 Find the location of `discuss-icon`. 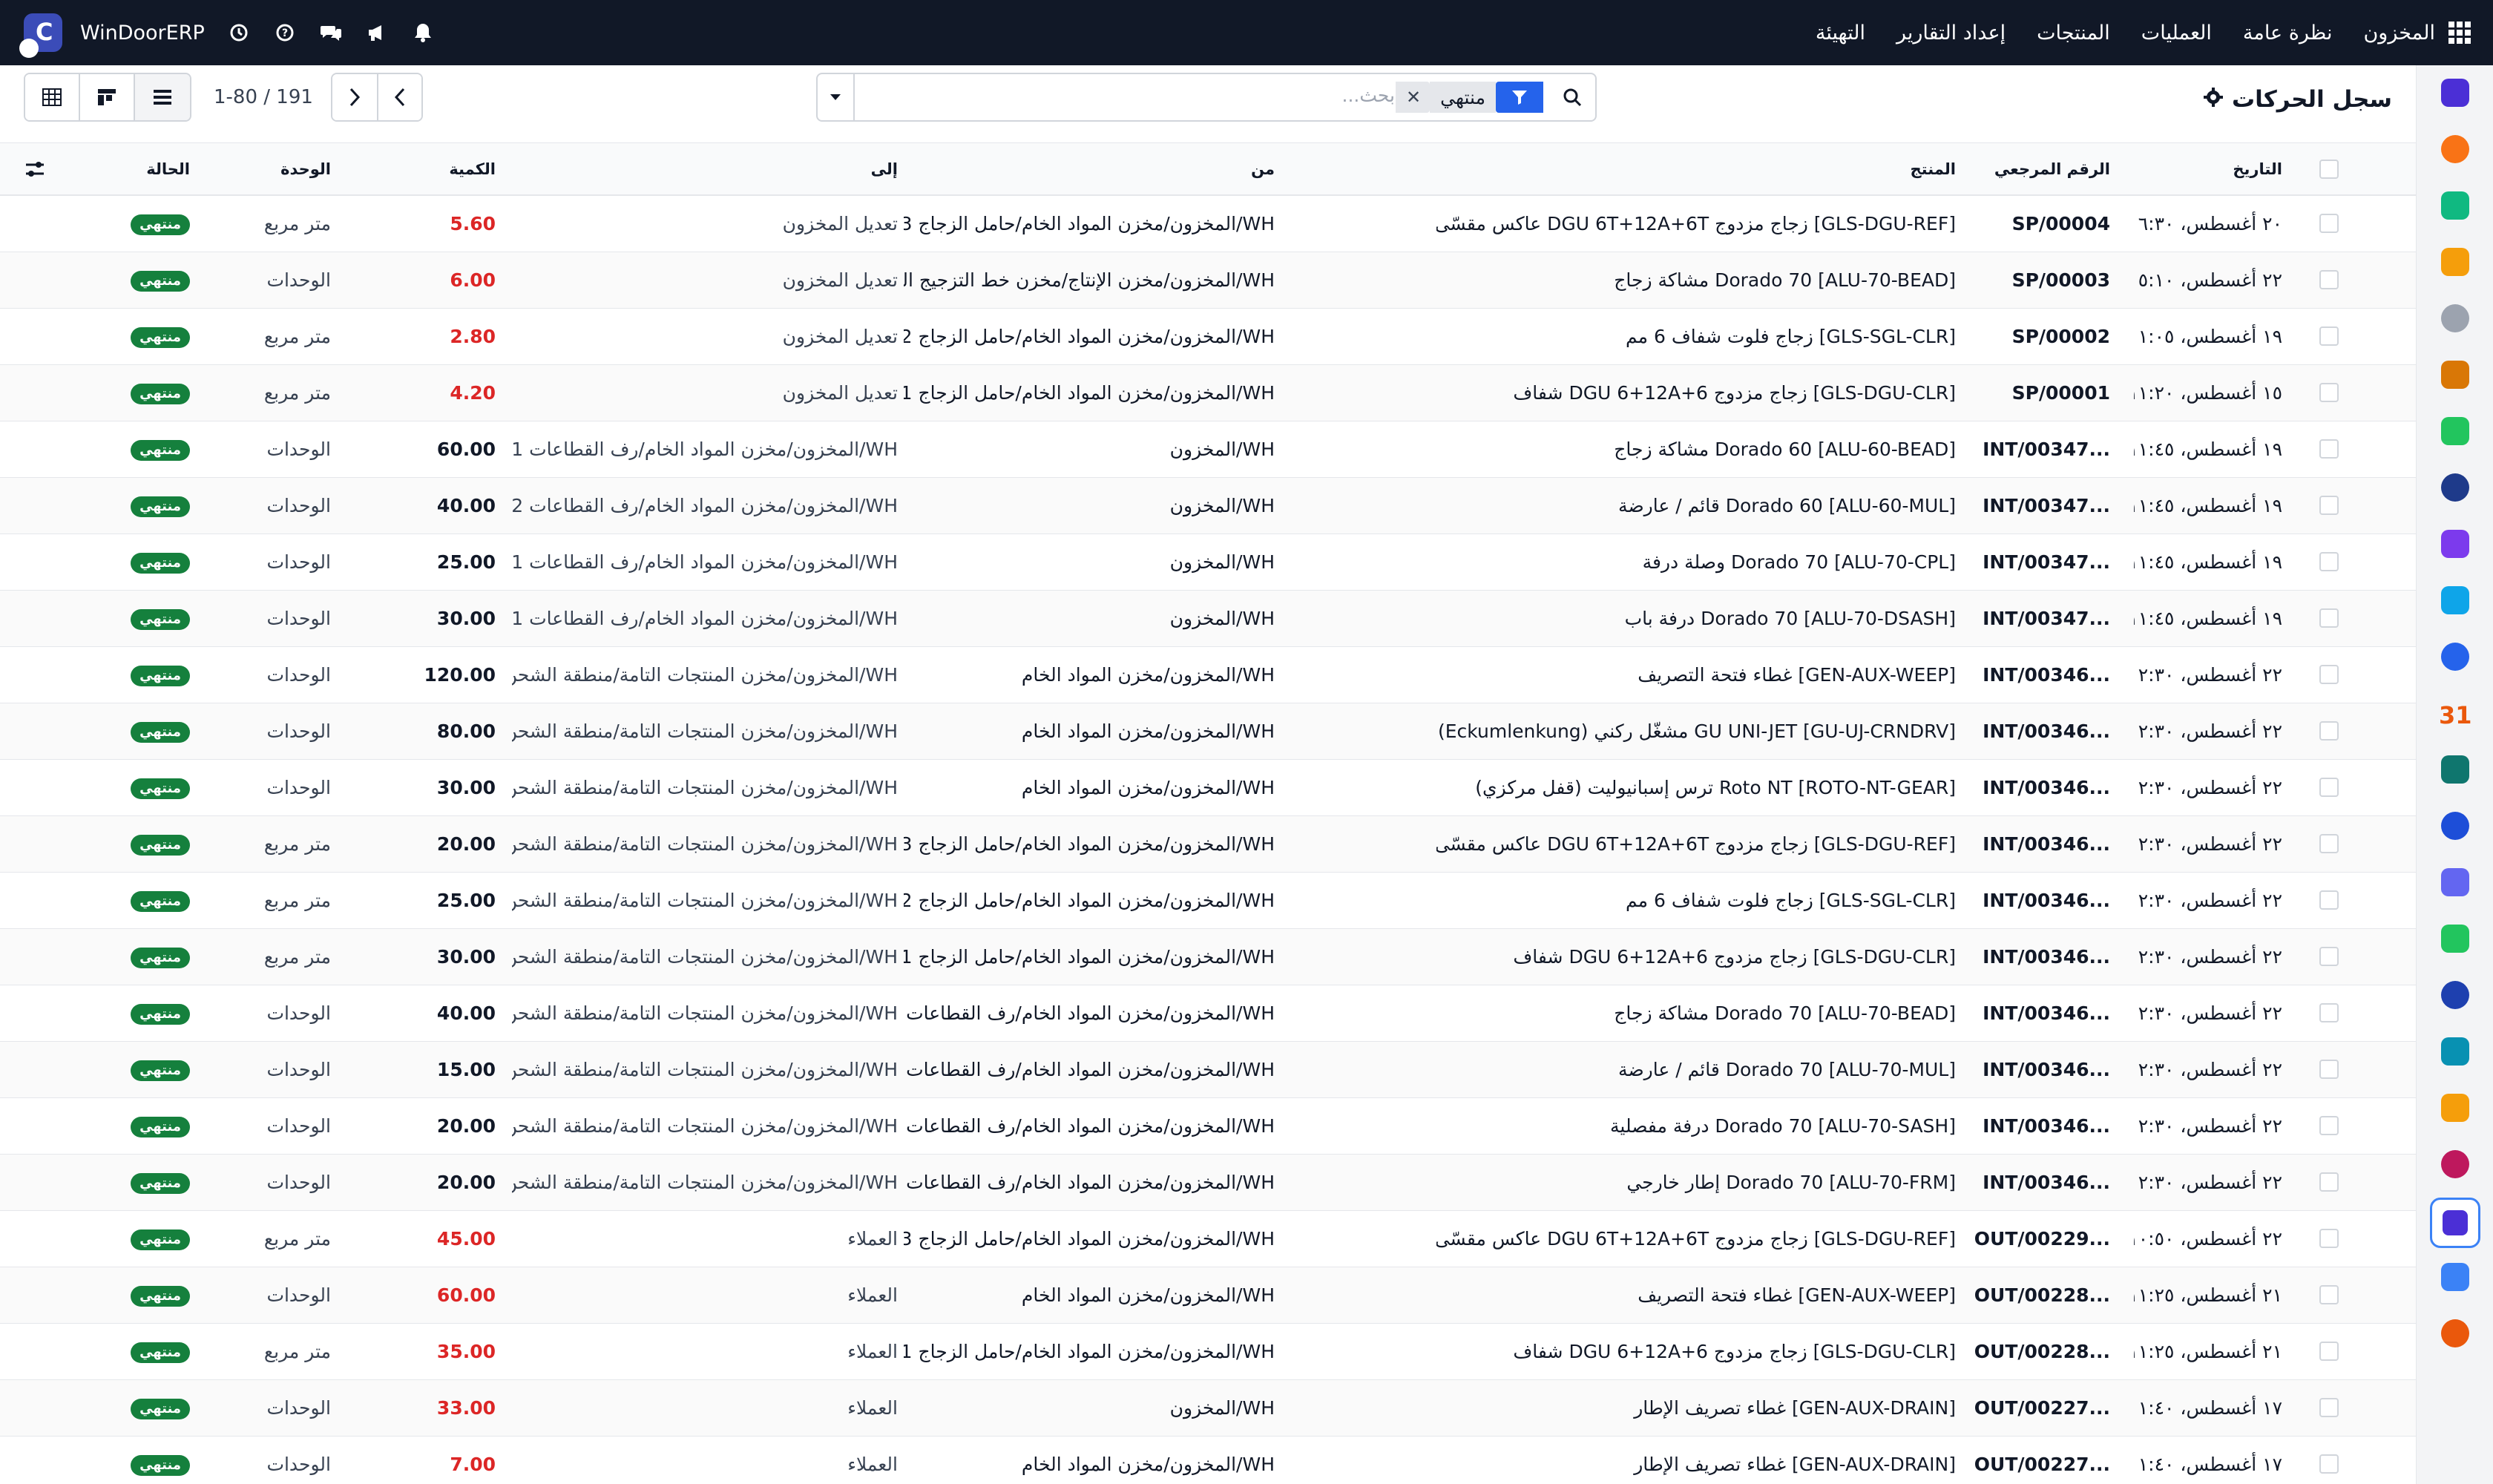

discuss-icon is located at coordinates (2455, 93).